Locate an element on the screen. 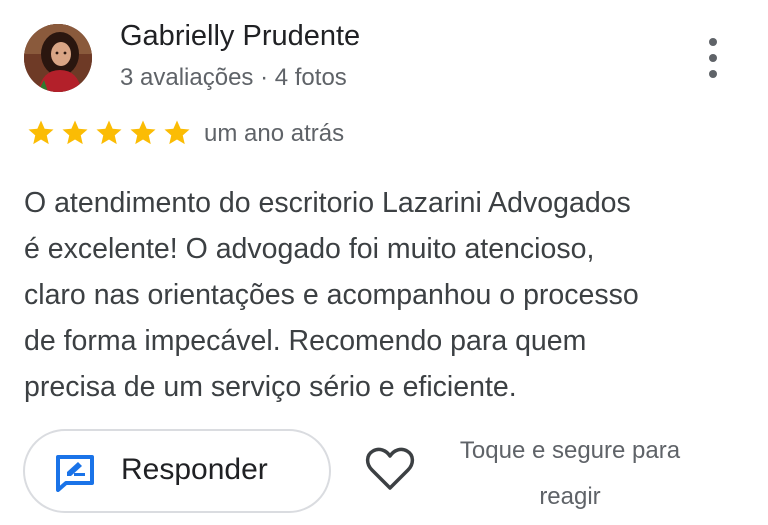 The height and width of the screenshot is (525, 768). star-rating is located at coordinates (111, 135).